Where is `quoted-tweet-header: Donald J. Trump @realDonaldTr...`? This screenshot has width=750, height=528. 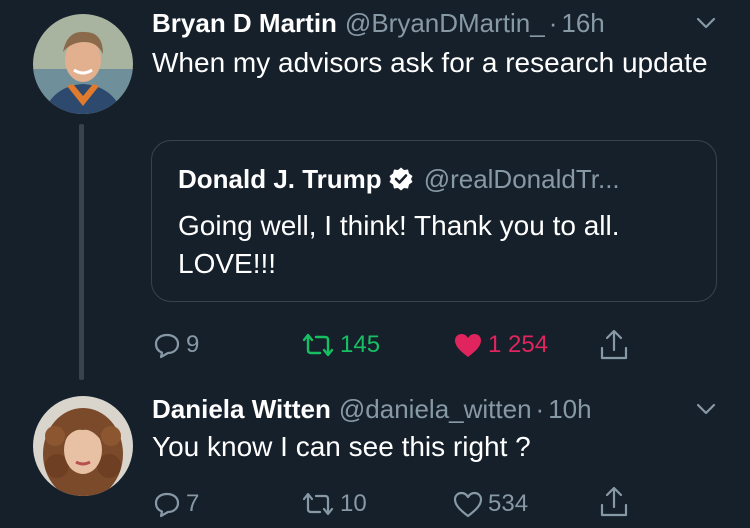
quoted-tweet-header: Donald J. Trump @realDonaldTr... is located at coordinates (399, 179).